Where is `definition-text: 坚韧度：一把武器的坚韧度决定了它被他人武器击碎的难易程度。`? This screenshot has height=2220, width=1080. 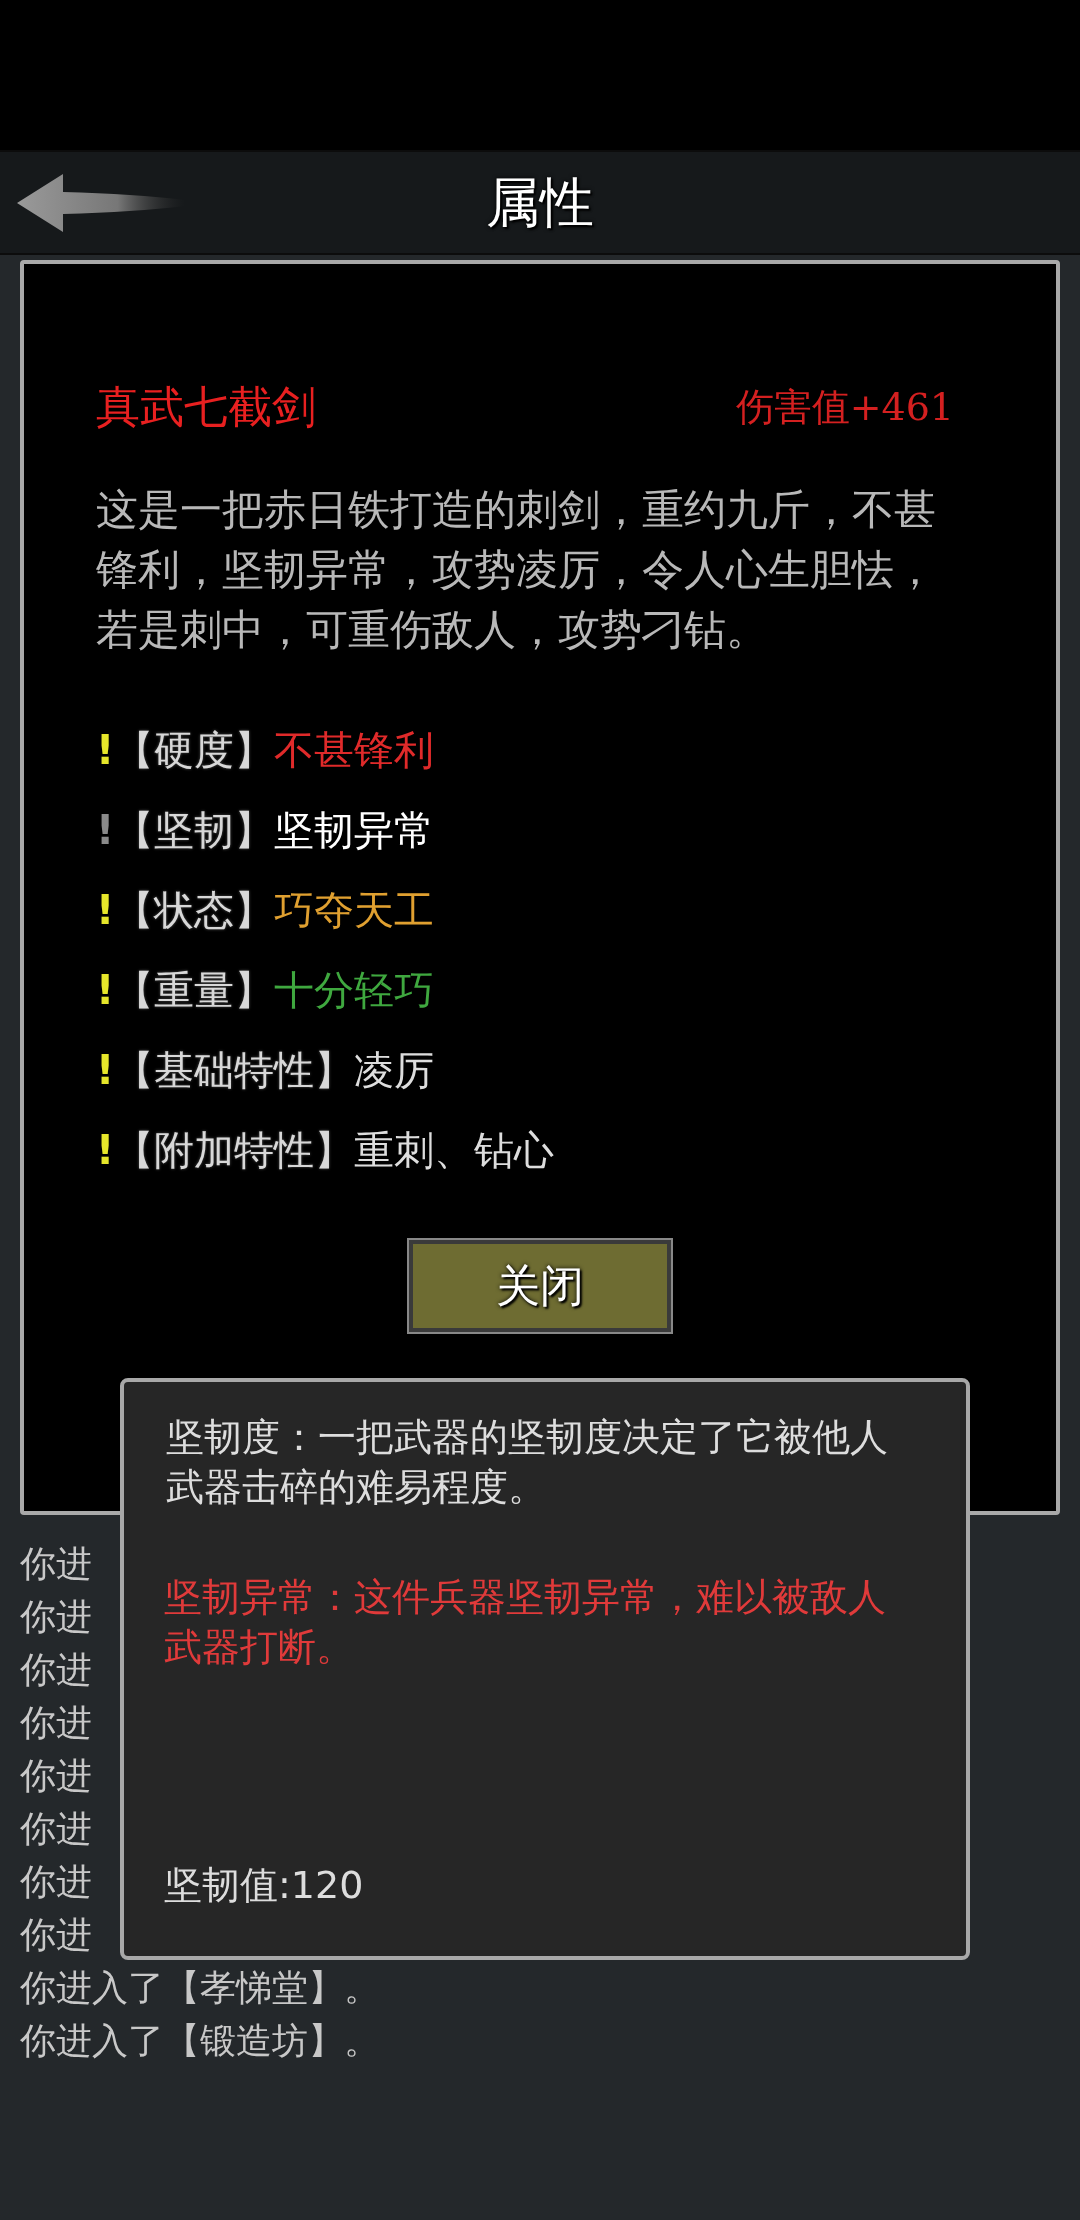
definition-text: 坚韧度：一把武器的坚韧度决定了它被他人武器击碎的难易程度。 is located at coordinates (527, 1462).